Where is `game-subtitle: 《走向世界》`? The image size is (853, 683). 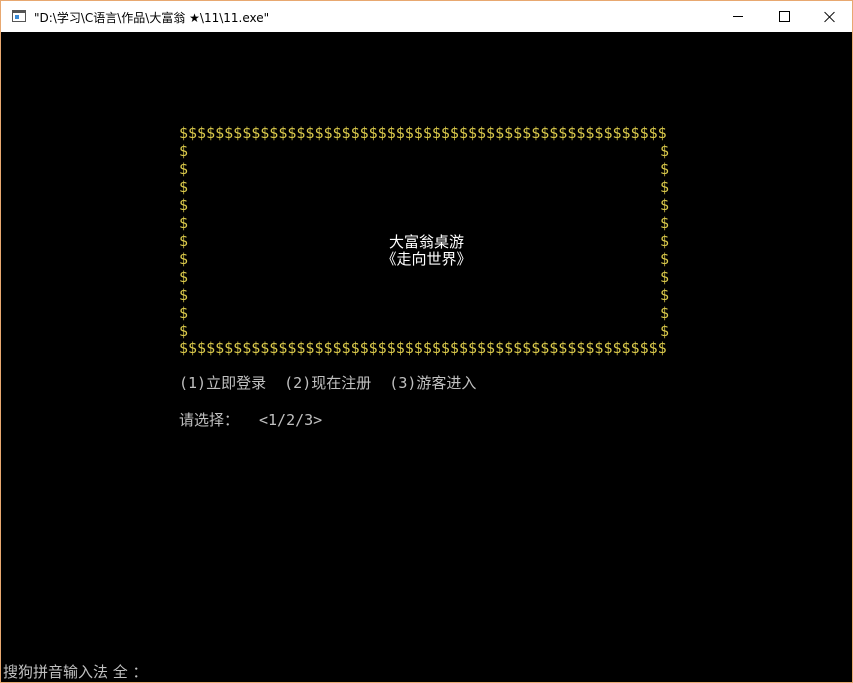 game-subtitle: 《走向世界》 is located at coordinates (426, 259).